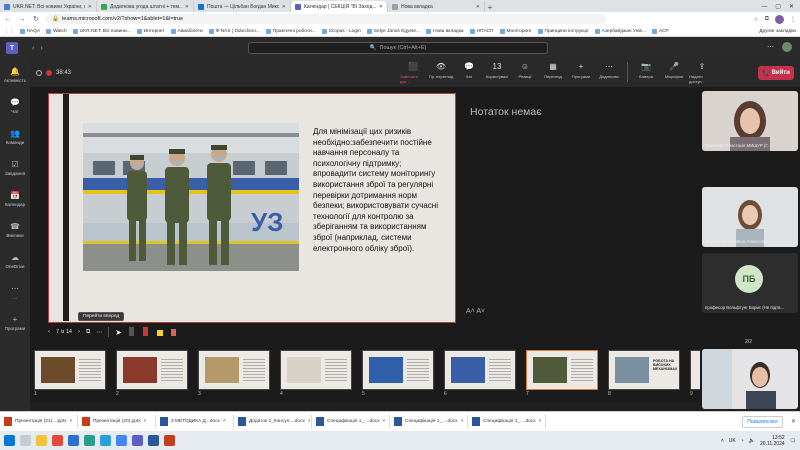 The image size is (800, 450). I want to click on browser-tab: Пошта — Цільбан Богдан Мико... ✕, so click(242, 6).